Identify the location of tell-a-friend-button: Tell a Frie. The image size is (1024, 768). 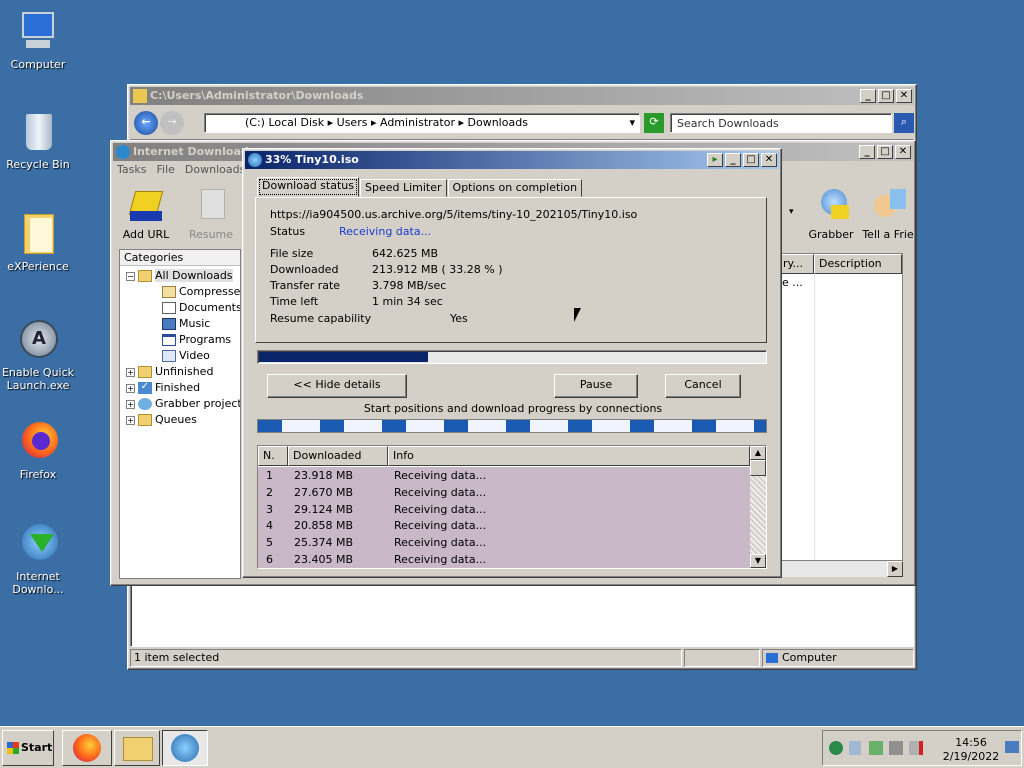
(888, 213).